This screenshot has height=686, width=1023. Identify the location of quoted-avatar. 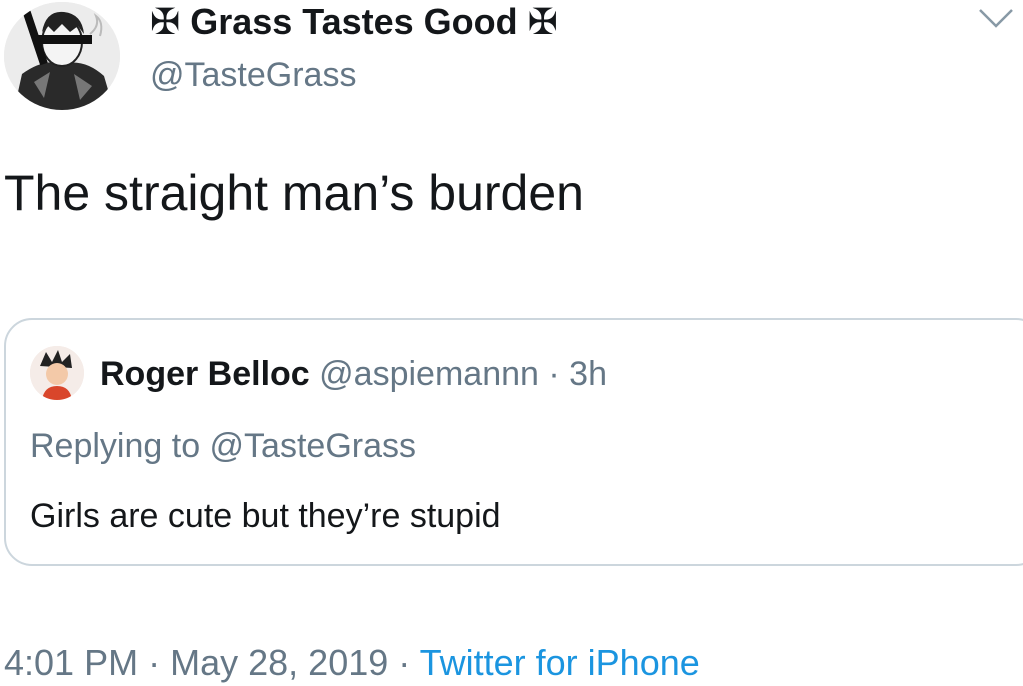
(57, 373).